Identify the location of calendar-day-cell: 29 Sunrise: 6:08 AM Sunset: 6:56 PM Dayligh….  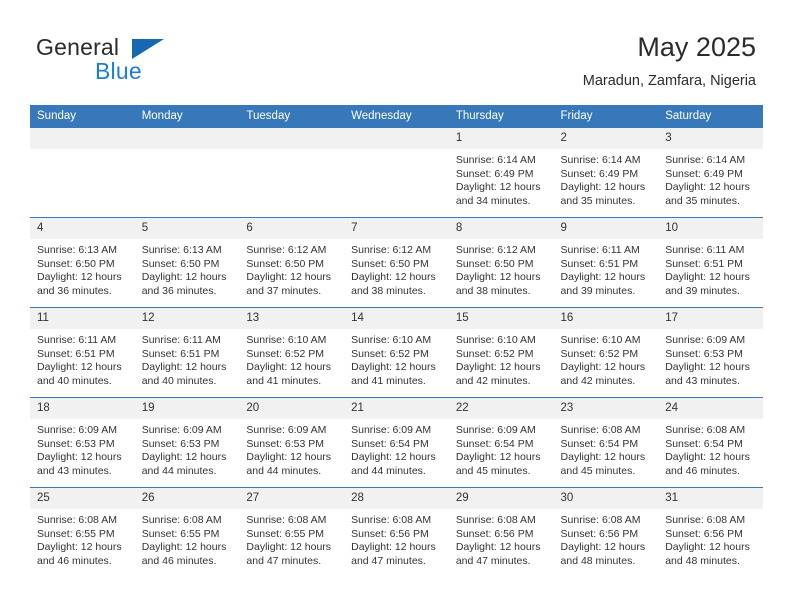
(501, 532).